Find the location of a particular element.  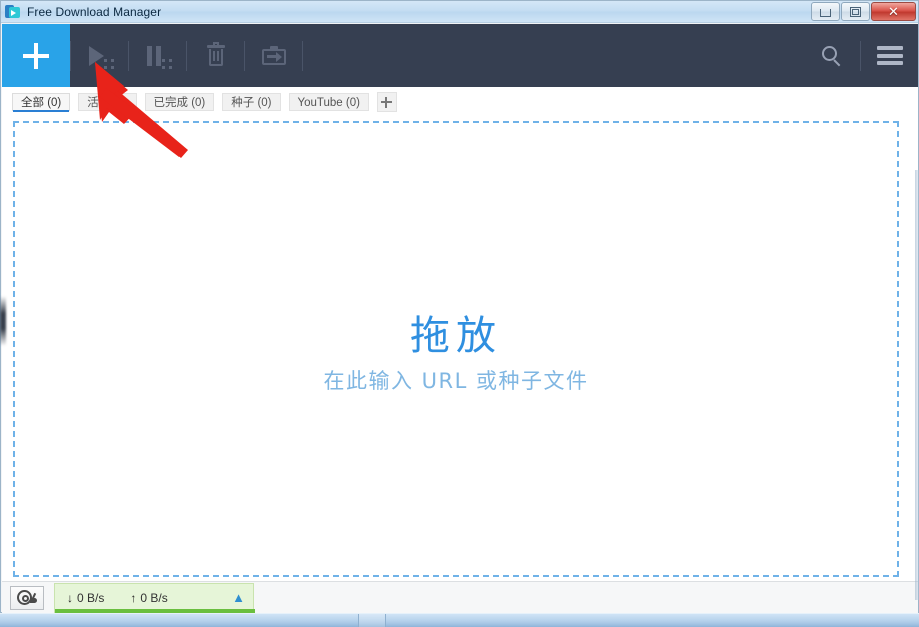

maximize-icon is located at coordinates (855, 11).